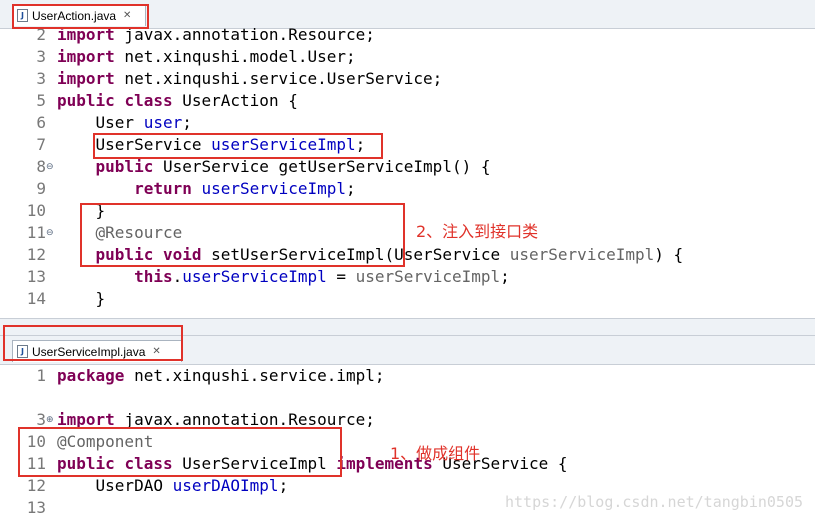  Describe the element at coordinates (80, 16) in the screenshot. I see `highlight-box-tab-top` at that location.